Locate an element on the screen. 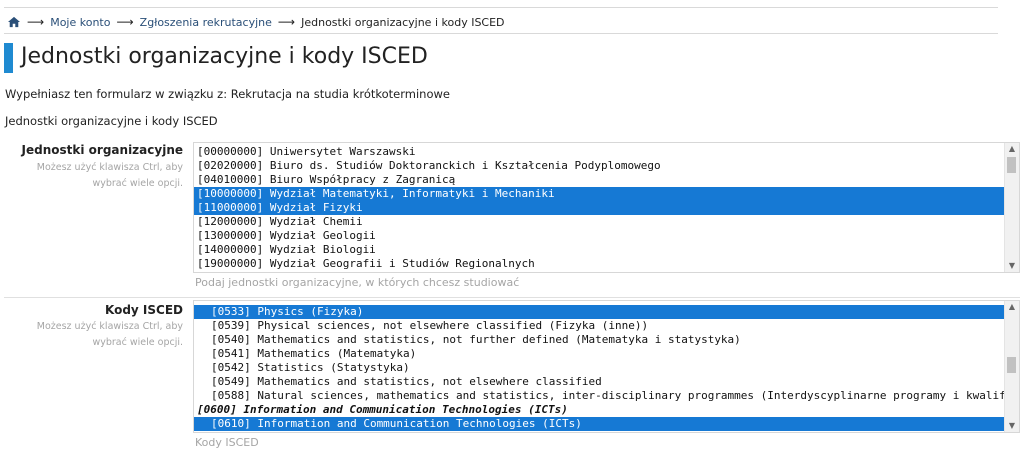 This screenshot has height=456, width=1024. title-accent-bar is located at coordinates (8, 58).